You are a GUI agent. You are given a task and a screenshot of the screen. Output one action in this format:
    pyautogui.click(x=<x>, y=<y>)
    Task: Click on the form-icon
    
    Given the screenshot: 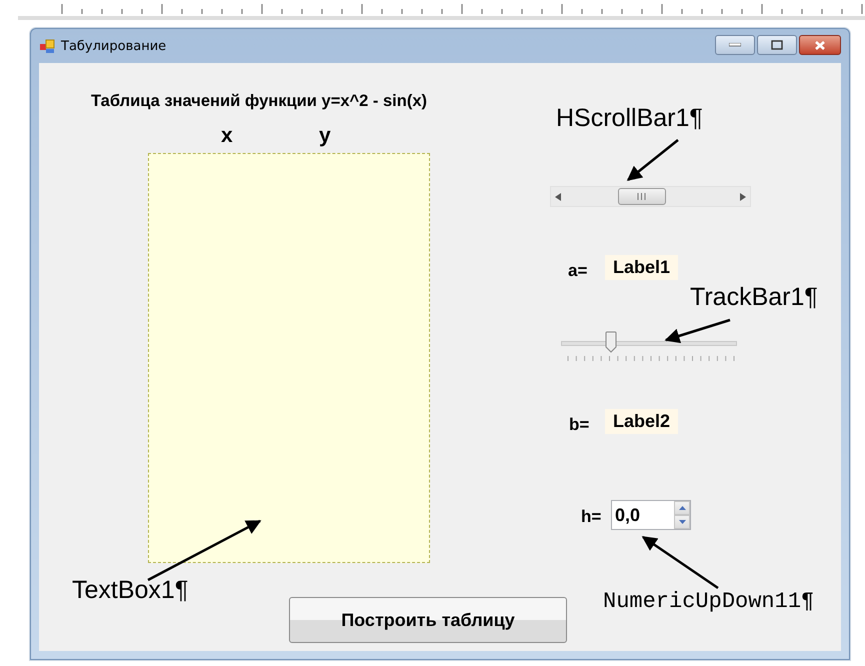 What is the action you would take?
    pyautogui.click(x=47, y=46)
    